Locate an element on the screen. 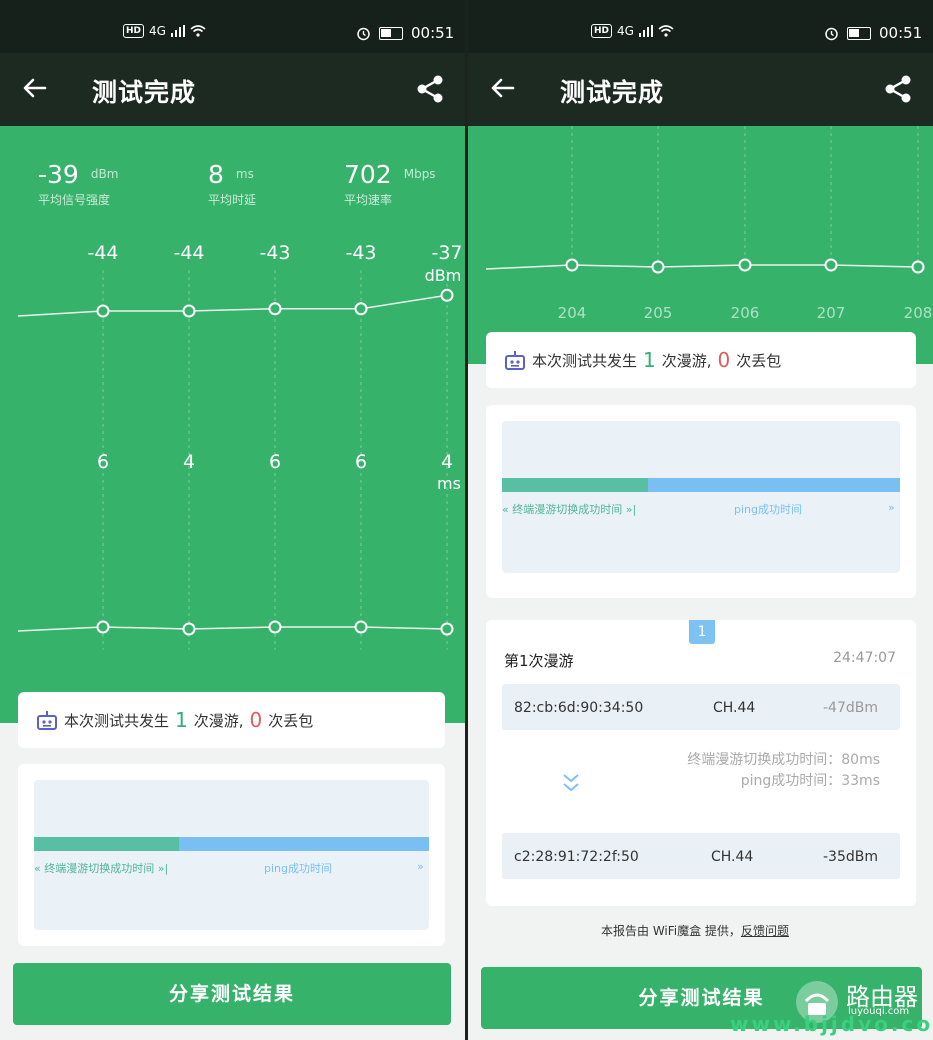  wifi-icon is located at coordinates (198, 31).